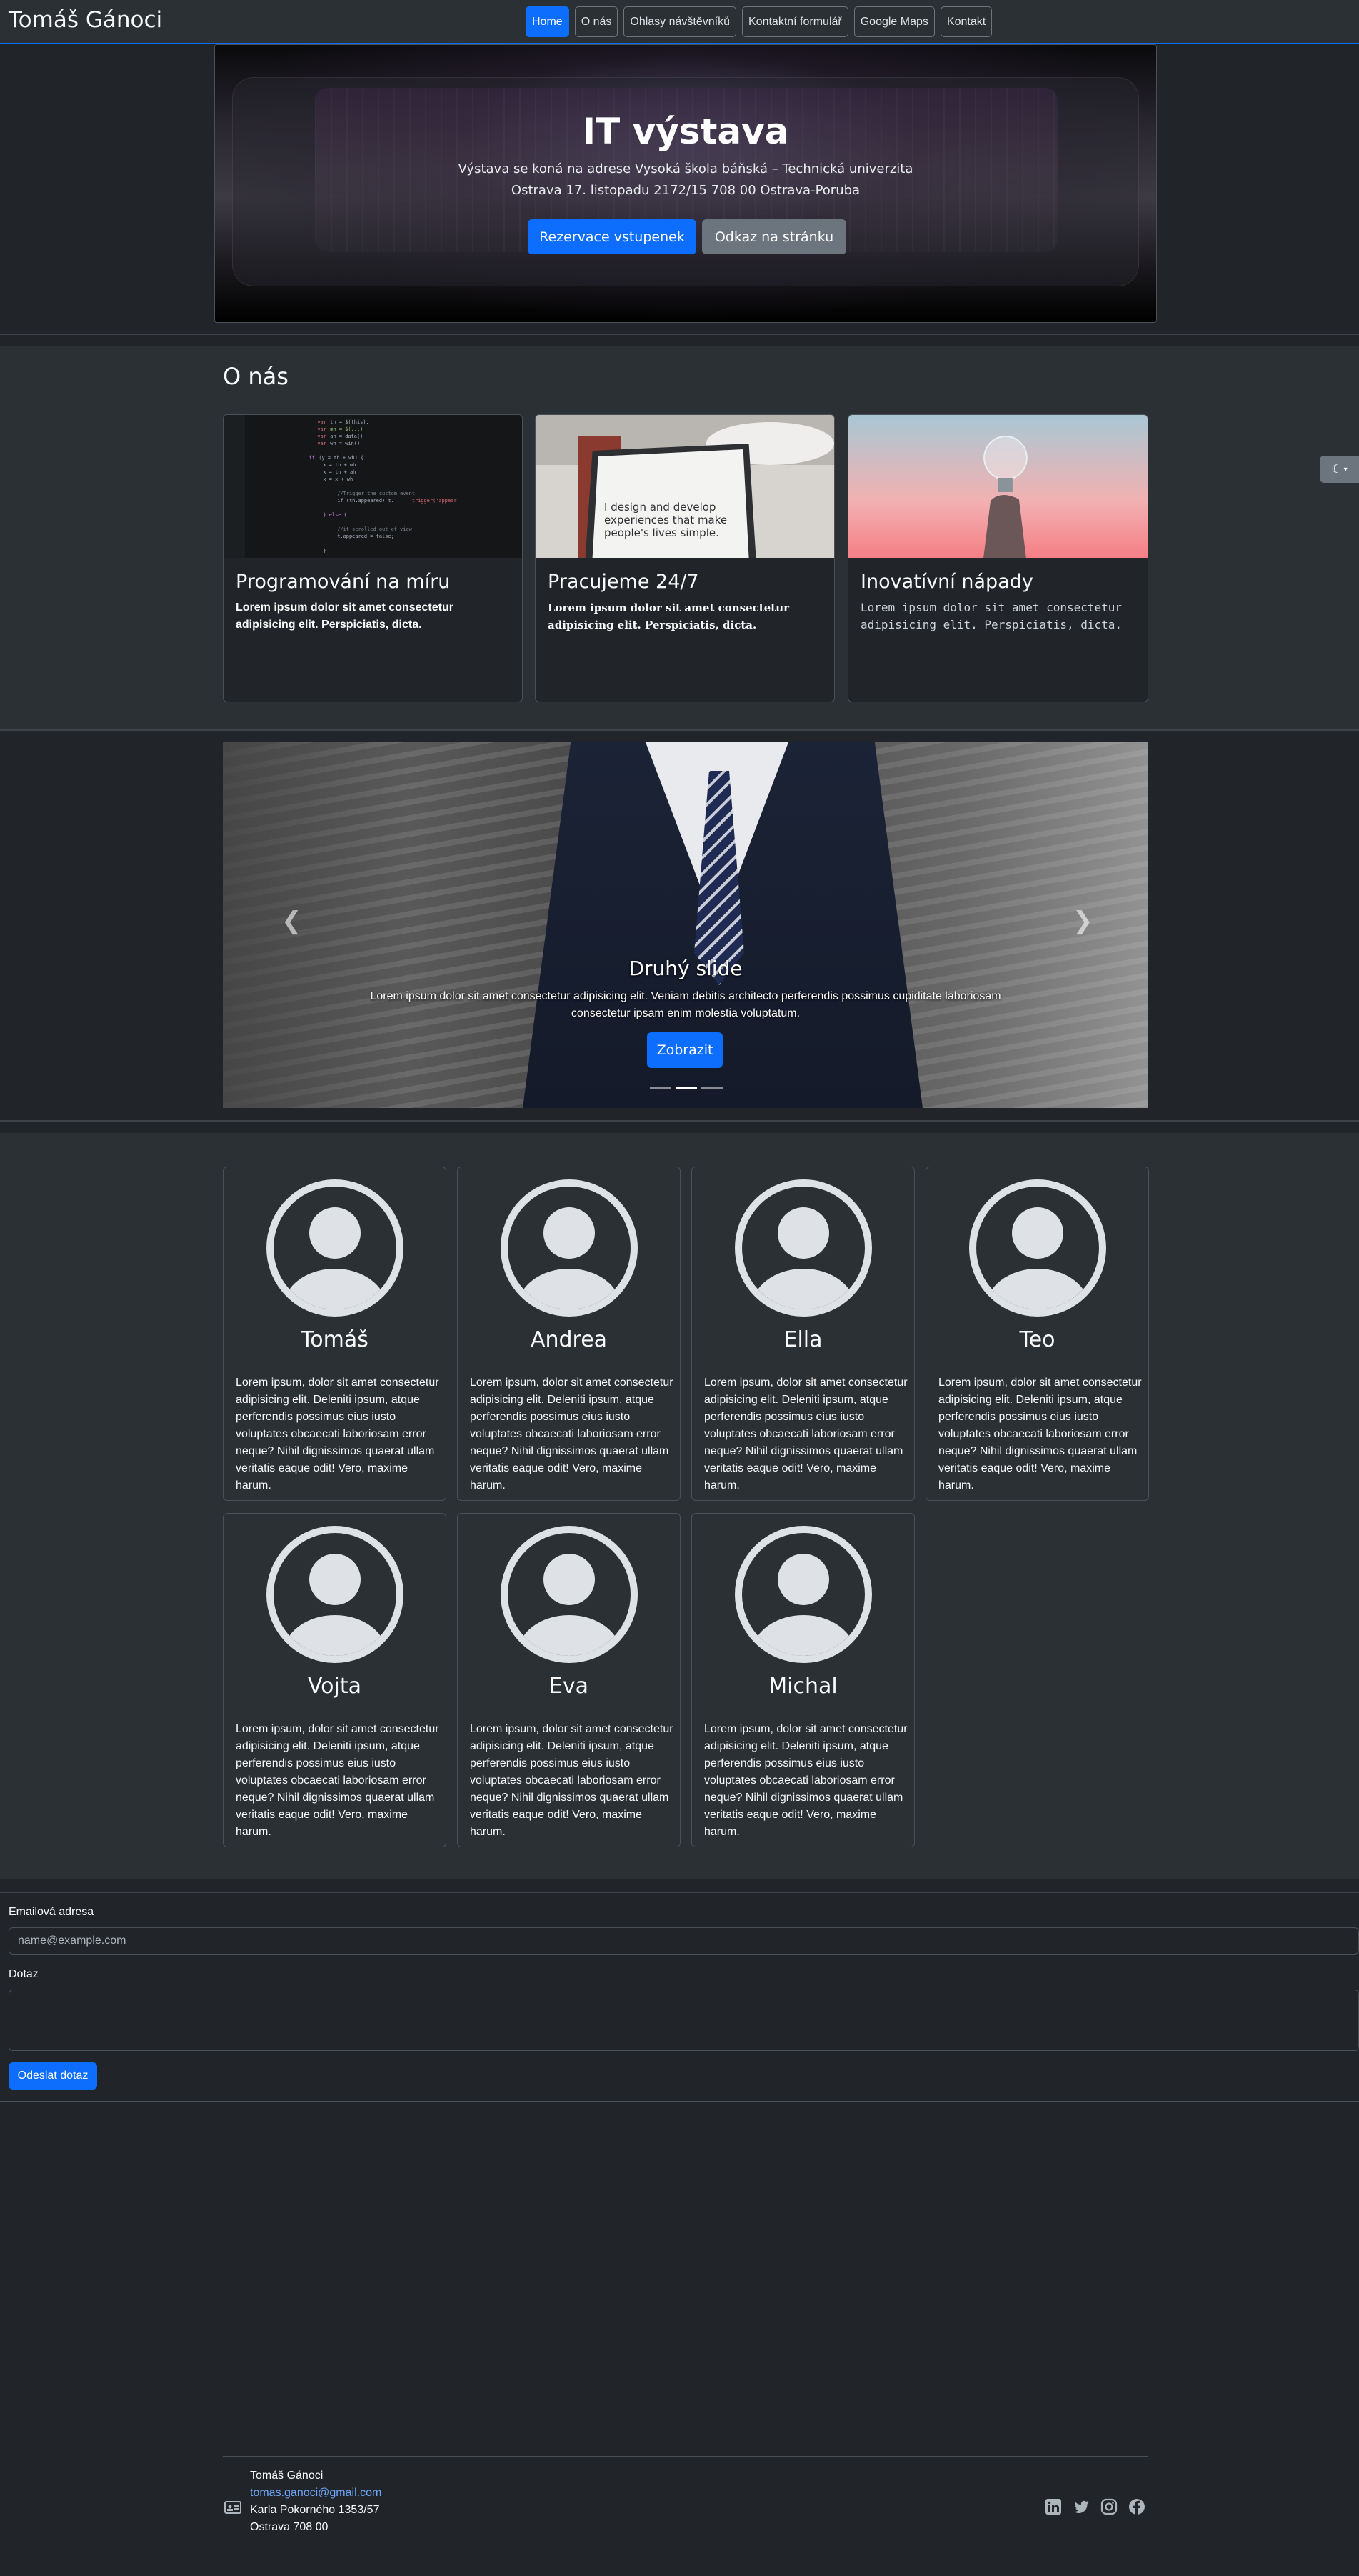 The image size is (1359, 2576). What do you see at coordinates (623, 582) in the screenshot?
I see `card-title: Pracujeme 24/7` at bounding box center [623, 582].